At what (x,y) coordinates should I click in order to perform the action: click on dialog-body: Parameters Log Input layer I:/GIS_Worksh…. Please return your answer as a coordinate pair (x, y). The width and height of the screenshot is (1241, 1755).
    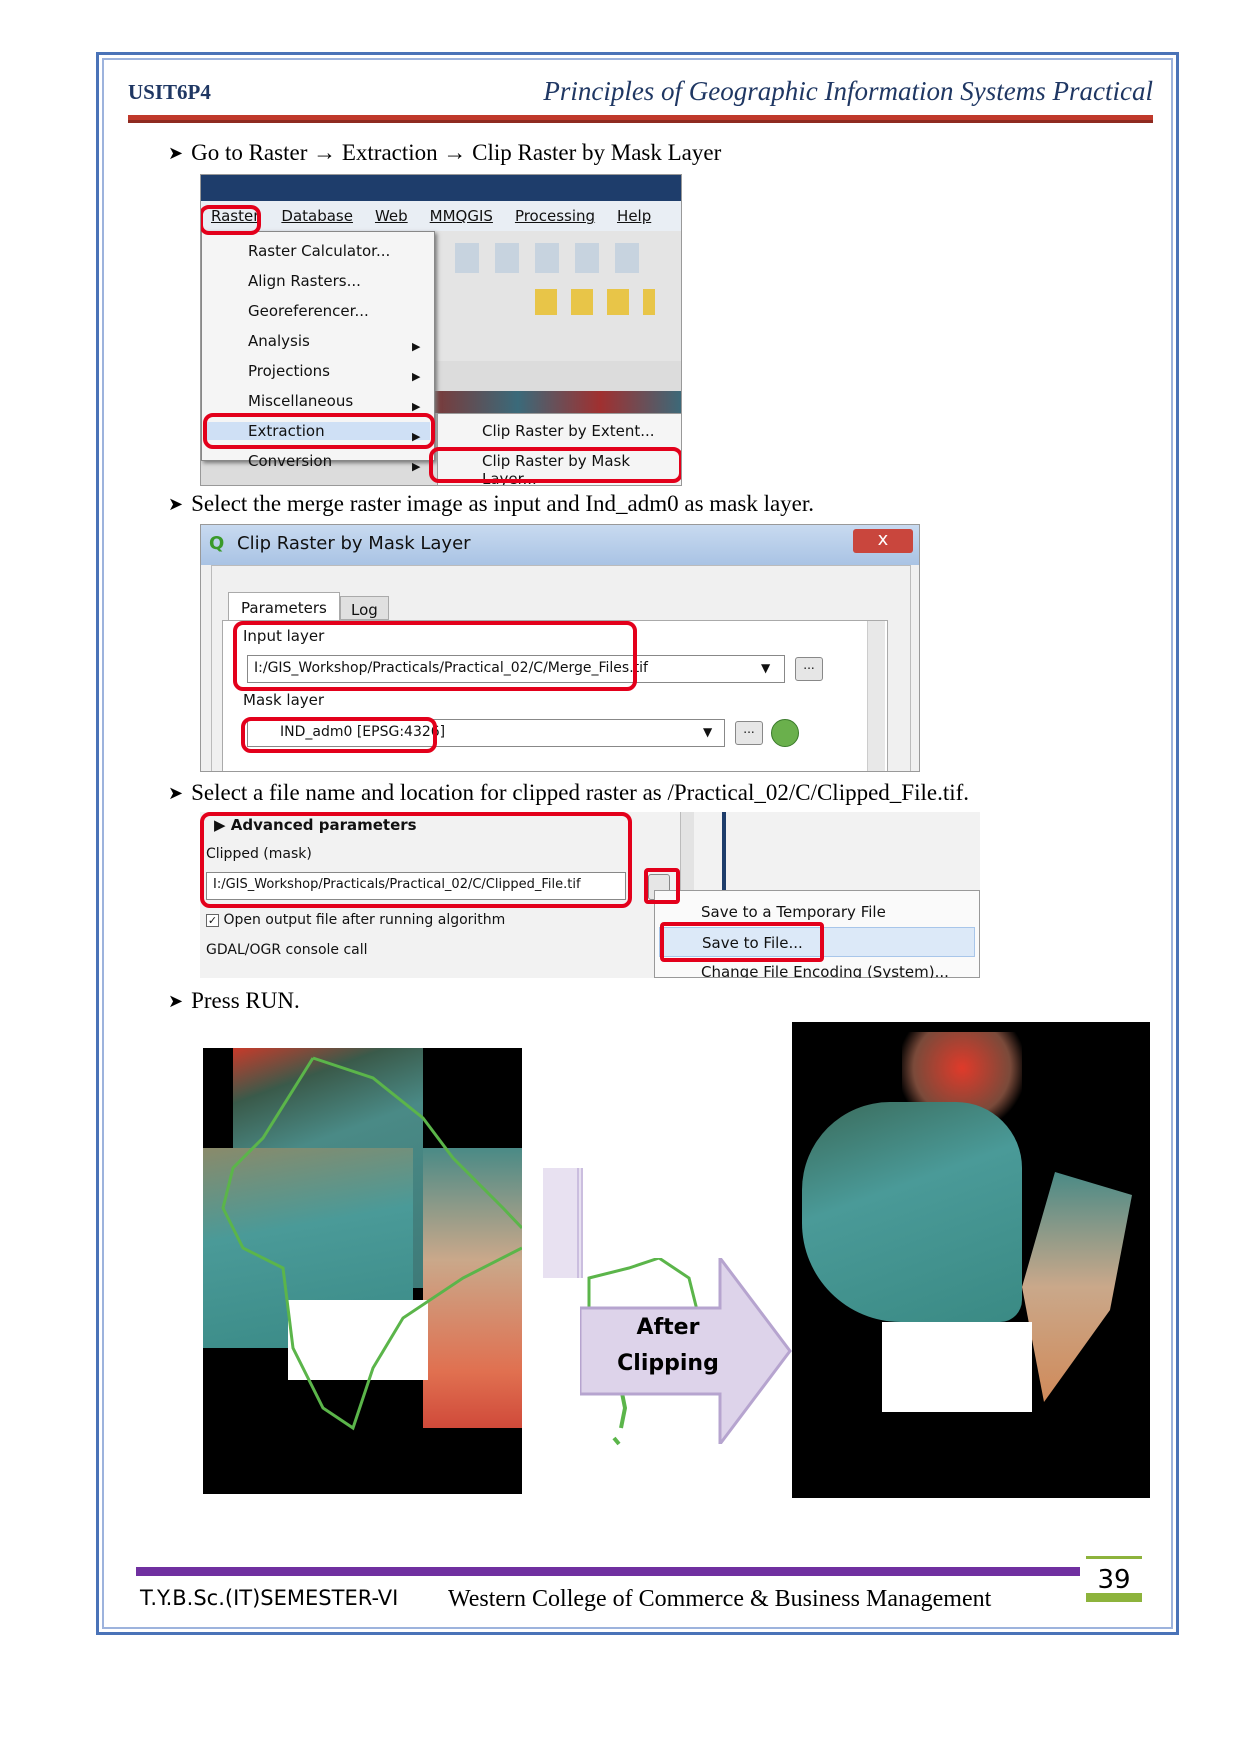
    Looking at the image, I should click on (561, 668).